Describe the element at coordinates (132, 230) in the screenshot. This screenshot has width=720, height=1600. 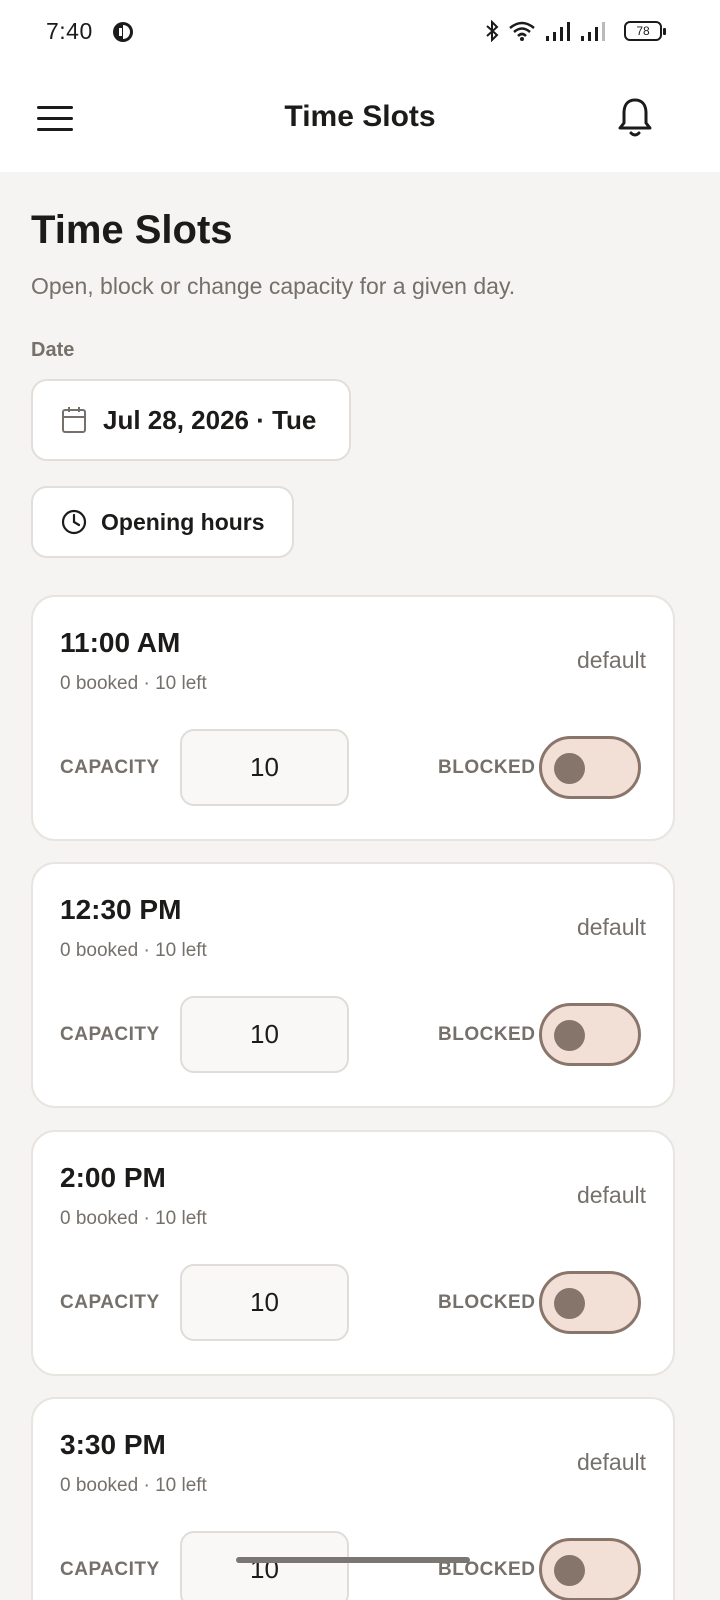
I see `page-title: Time Slots` at that location.